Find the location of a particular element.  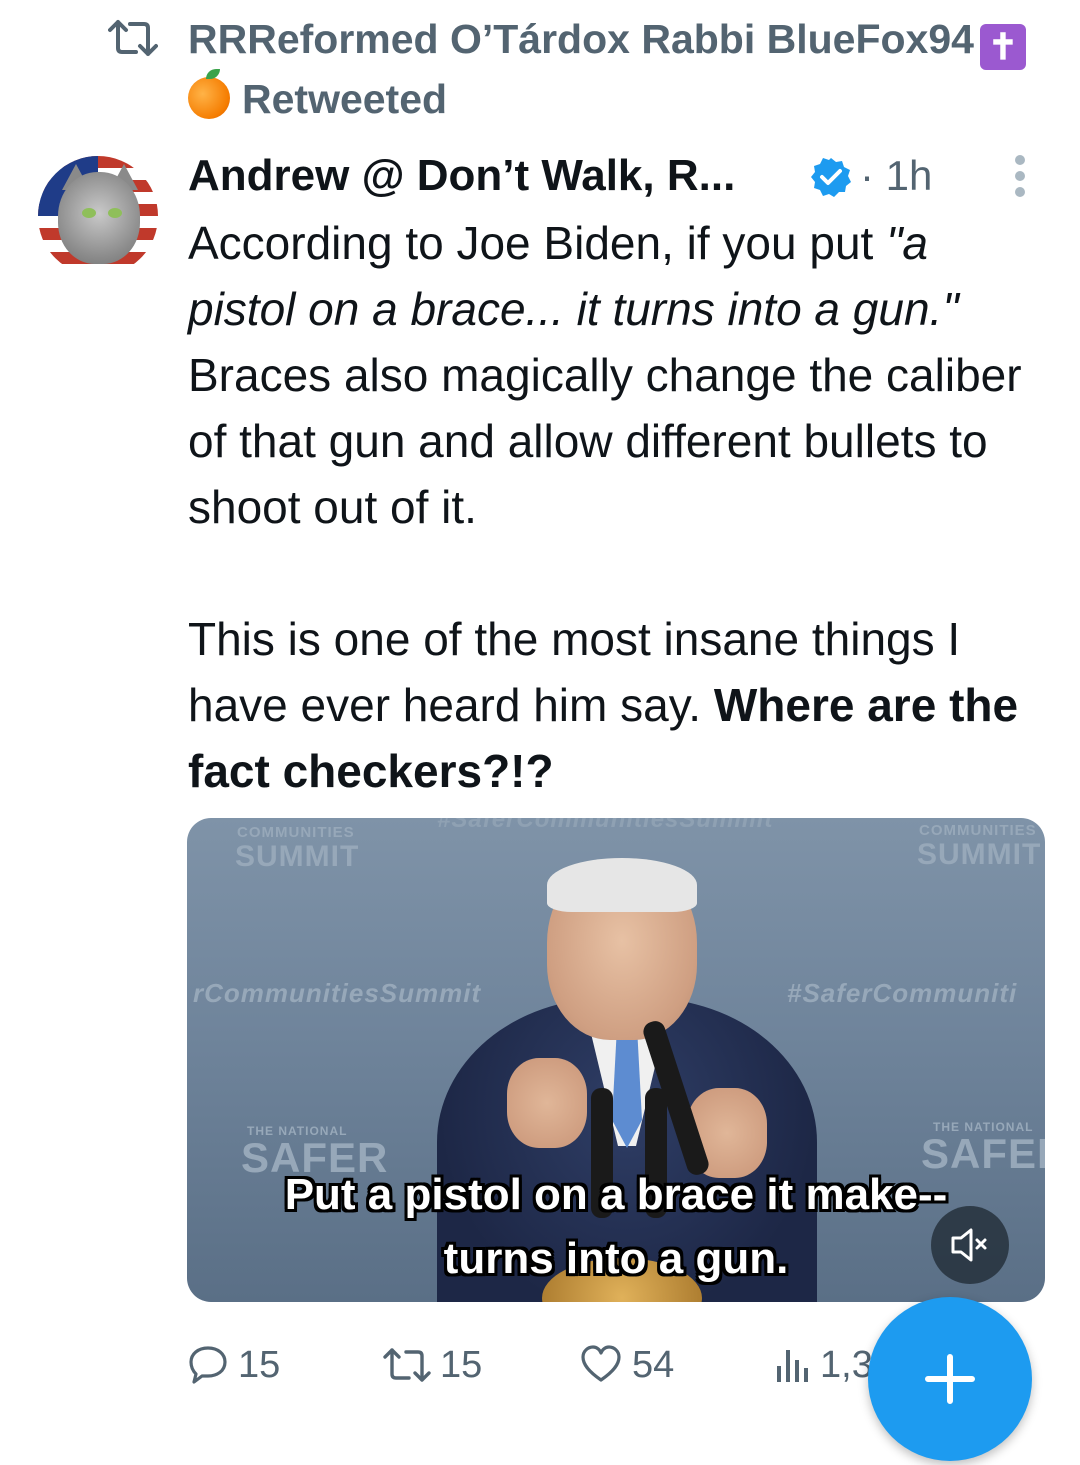

speaker-hair is located at coordinates (622, 885).